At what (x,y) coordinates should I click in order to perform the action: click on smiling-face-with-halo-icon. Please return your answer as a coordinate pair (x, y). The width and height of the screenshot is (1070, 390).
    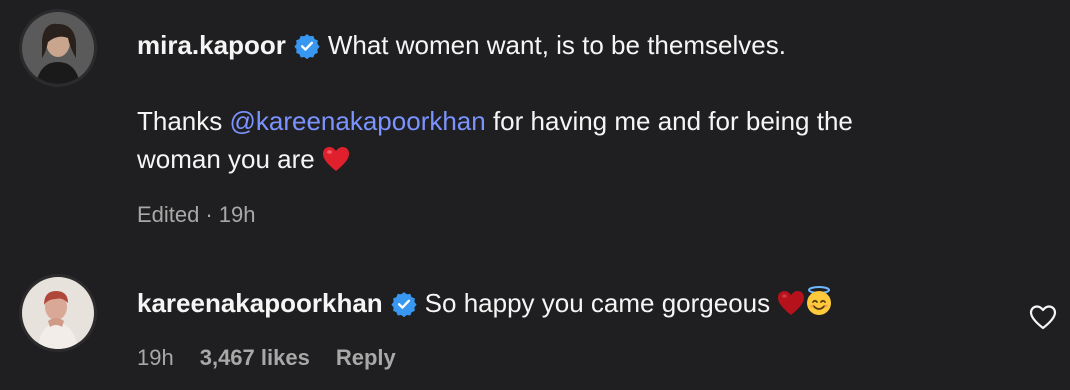
    Looking at the image, I should click on (819, 300).